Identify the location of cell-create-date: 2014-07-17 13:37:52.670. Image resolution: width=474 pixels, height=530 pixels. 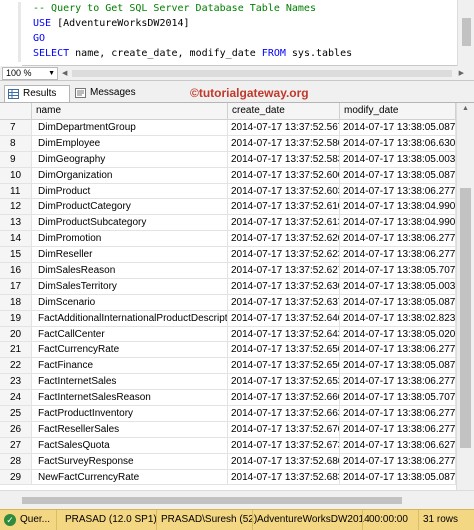
(284, 429).